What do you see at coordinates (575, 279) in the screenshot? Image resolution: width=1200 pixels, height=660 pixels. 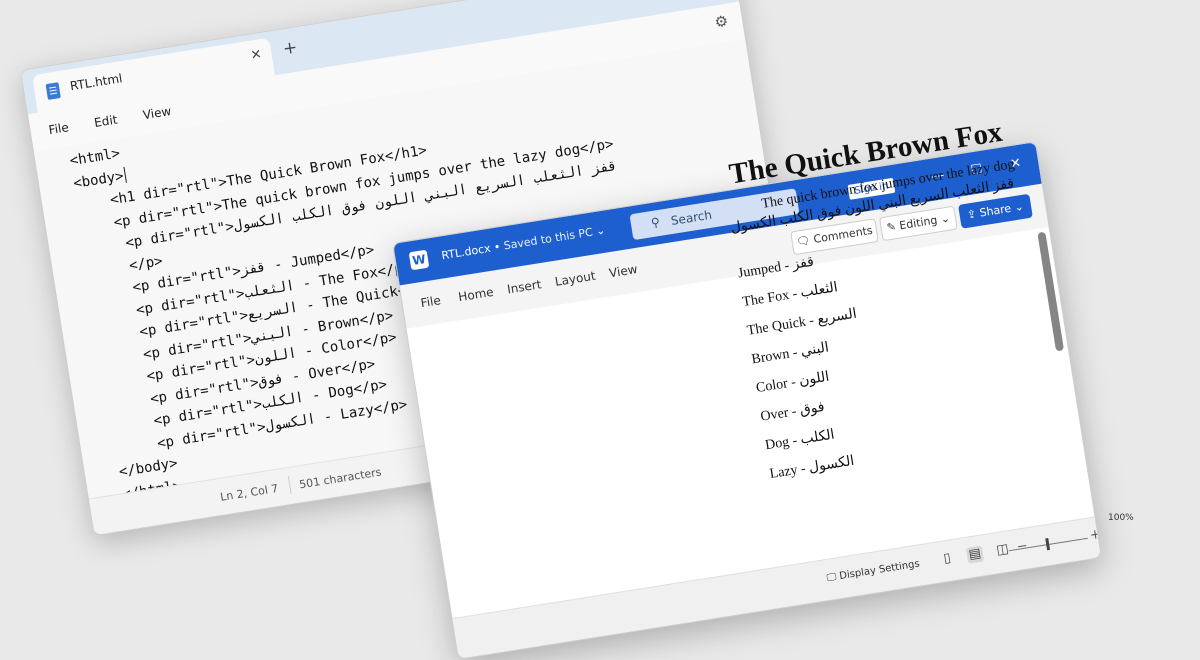 I see `tab-layout: Layout` at bounding box center [575, 279].